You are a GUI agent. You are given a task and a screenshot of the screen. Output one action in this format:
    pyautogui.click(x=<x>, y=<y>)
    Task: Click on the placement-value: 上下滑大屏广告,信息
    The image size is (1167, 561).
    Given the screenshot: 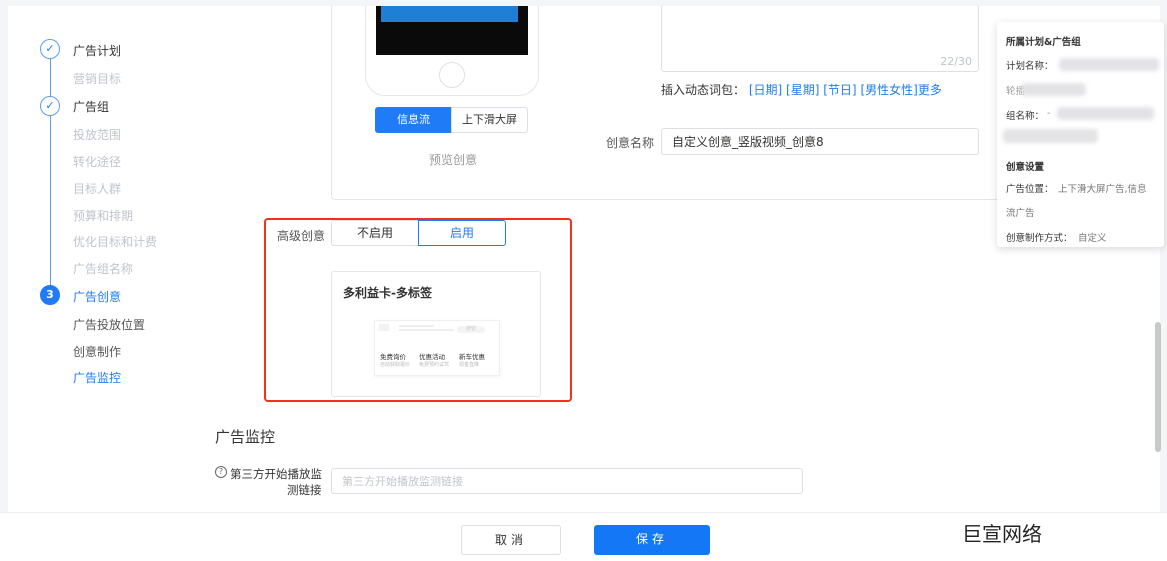 What is the action you would take?
    pyautogui.click(x=1102, y=189)
    